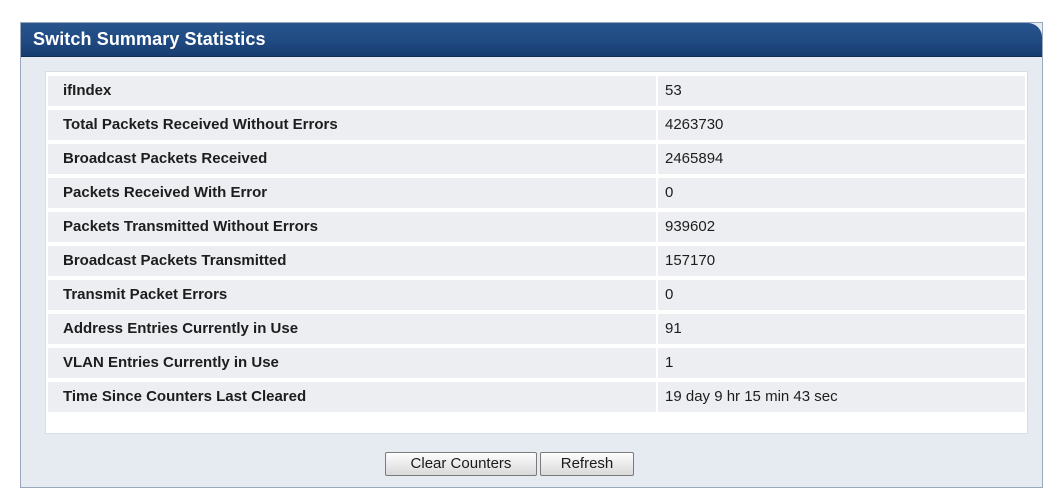 The image size is (1049, 495). What do you see at coordinates (587, 464) in the screenshot?
I see `refresh-button: Refresh` at bounding box center [587, 464].